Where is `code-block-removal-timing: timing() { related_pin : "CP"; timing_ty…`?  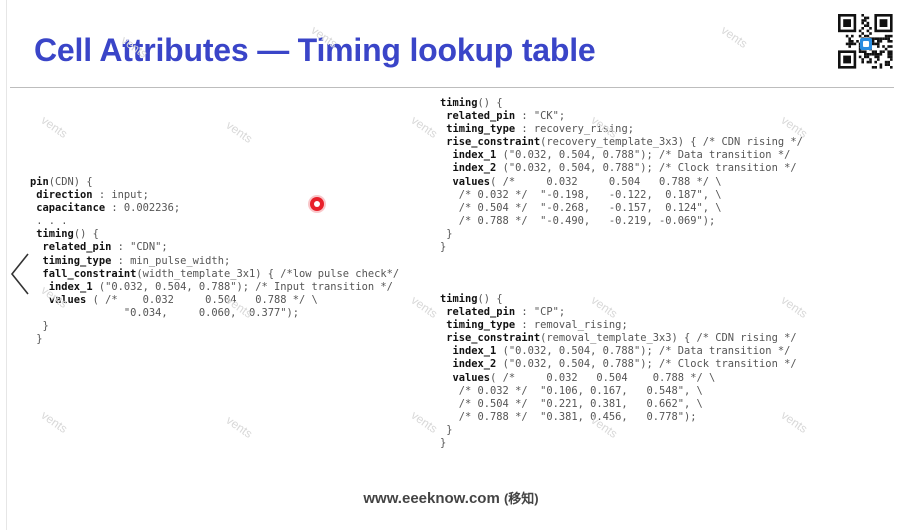
code-block-removal-timing: timing() { related_pin : "CP"; timing_ty… is located at coordinates (618, 371).